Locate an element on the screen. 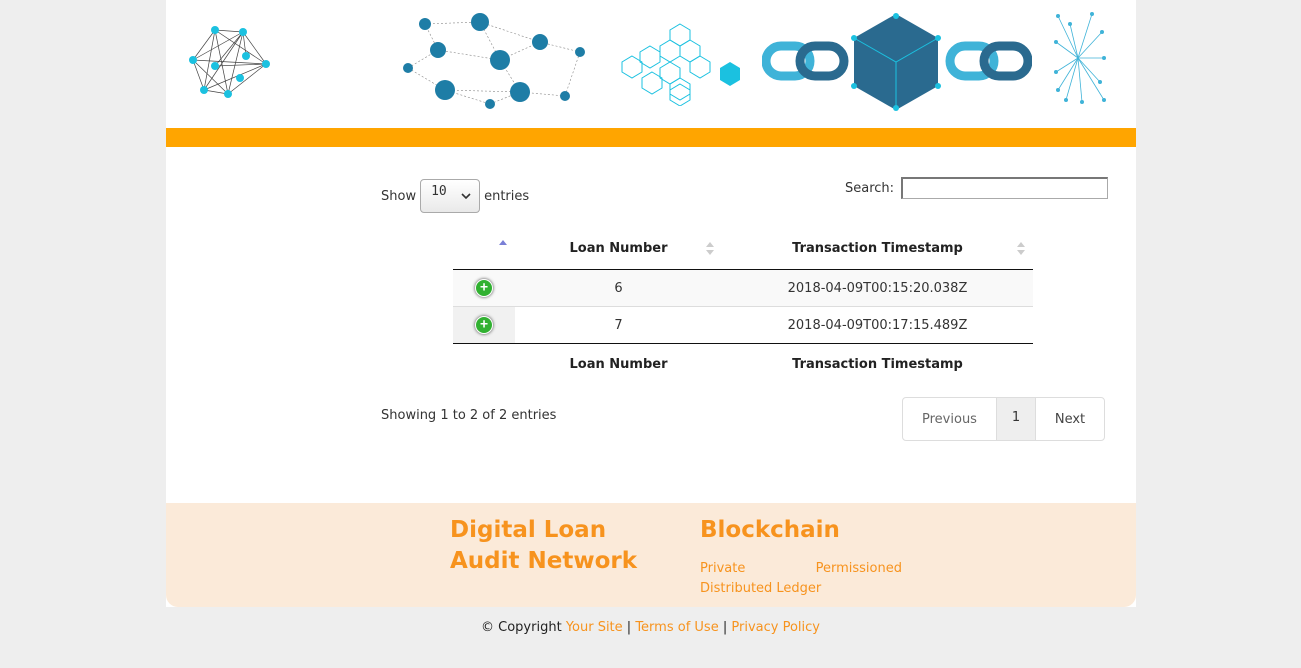 Image resolution: width=1301 pixels, height=668 pixels. entries-per-page-select: 10 is located at coordinates (450, 196).